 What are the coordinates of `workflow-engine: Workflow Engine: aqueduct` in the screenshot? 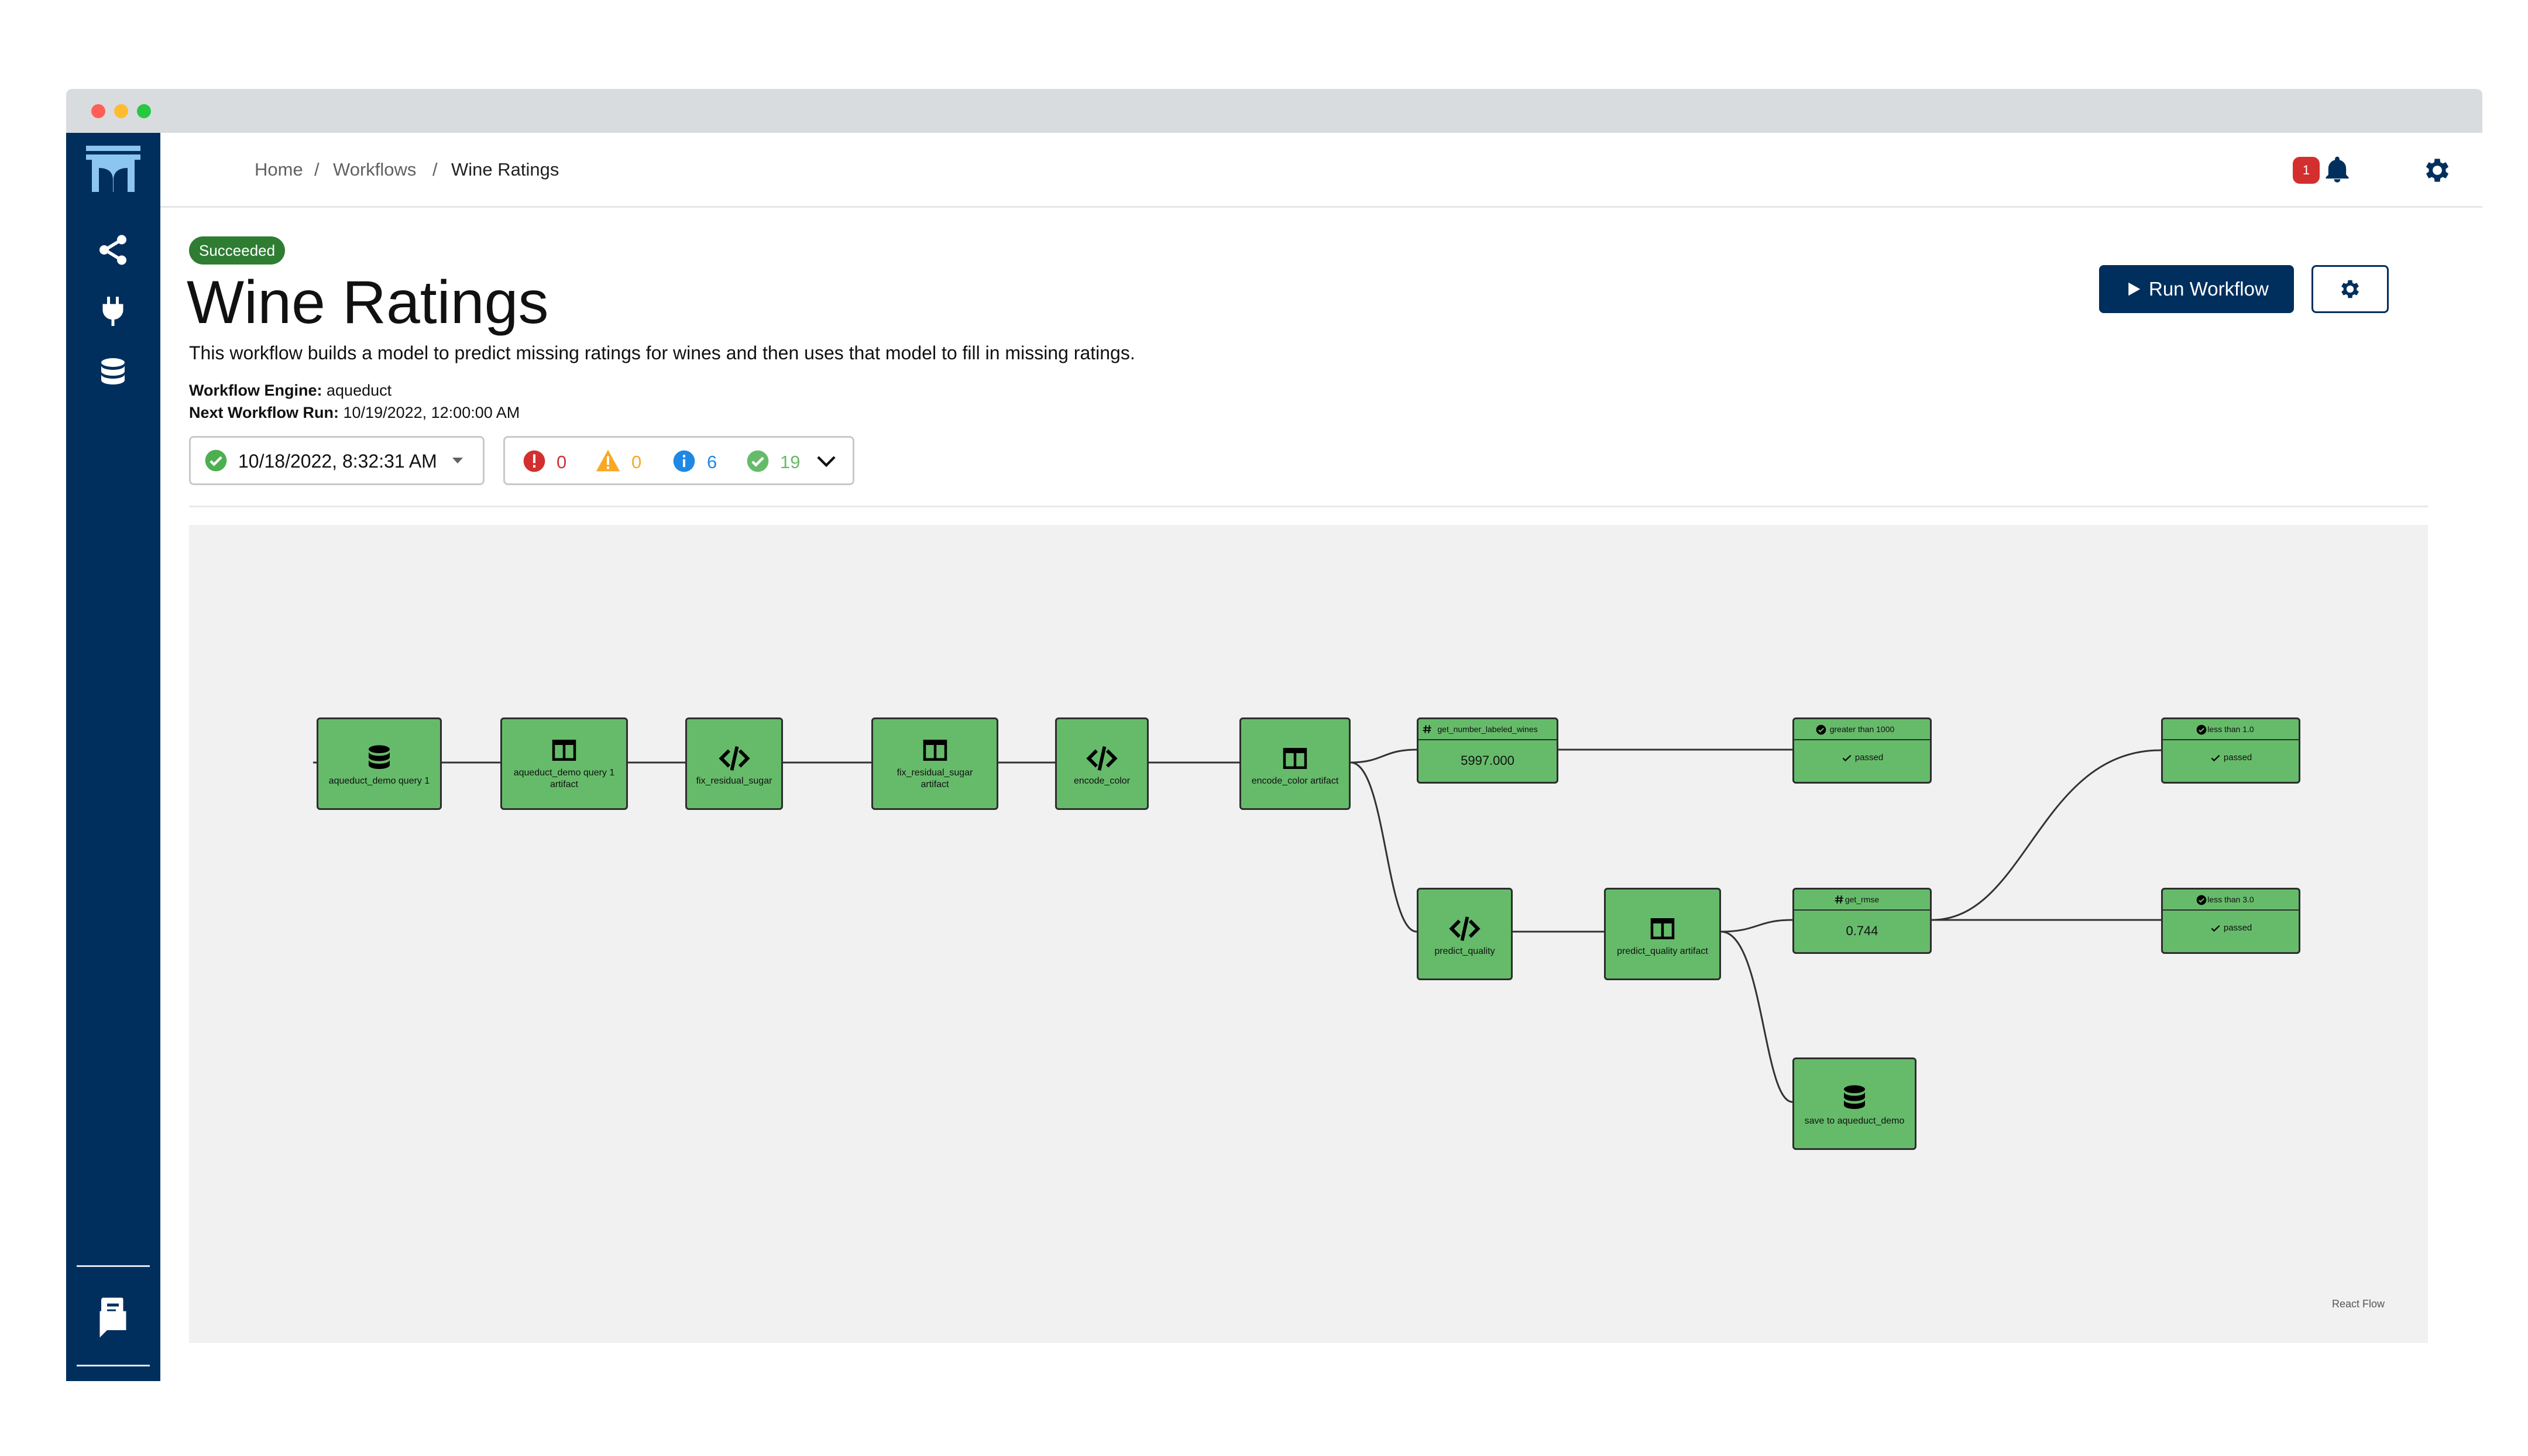 It's located at (290, 391).